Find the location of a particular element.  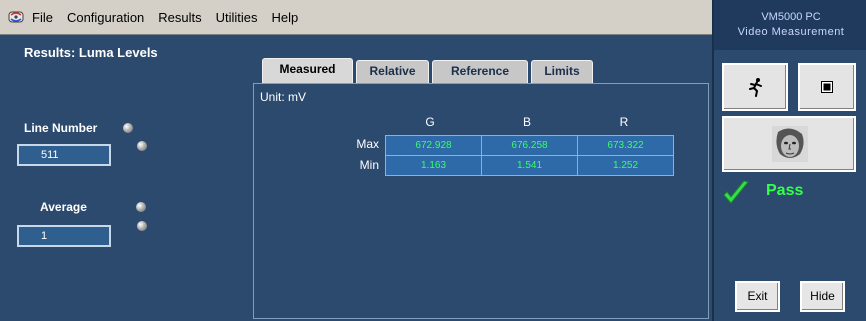

cell-max-g: 672.928 is located at coordinates (433, 145).